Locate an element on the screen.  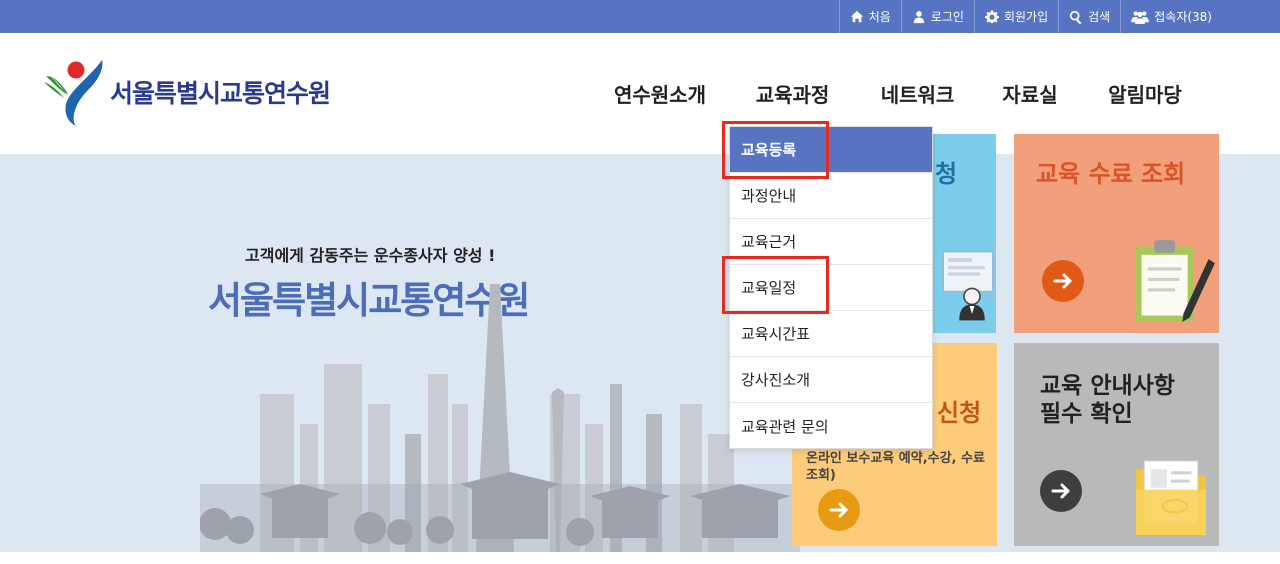
utility-links: 처음 로그인 회원가입 검색 접속자(38) is located at coordinates (1030, 16).